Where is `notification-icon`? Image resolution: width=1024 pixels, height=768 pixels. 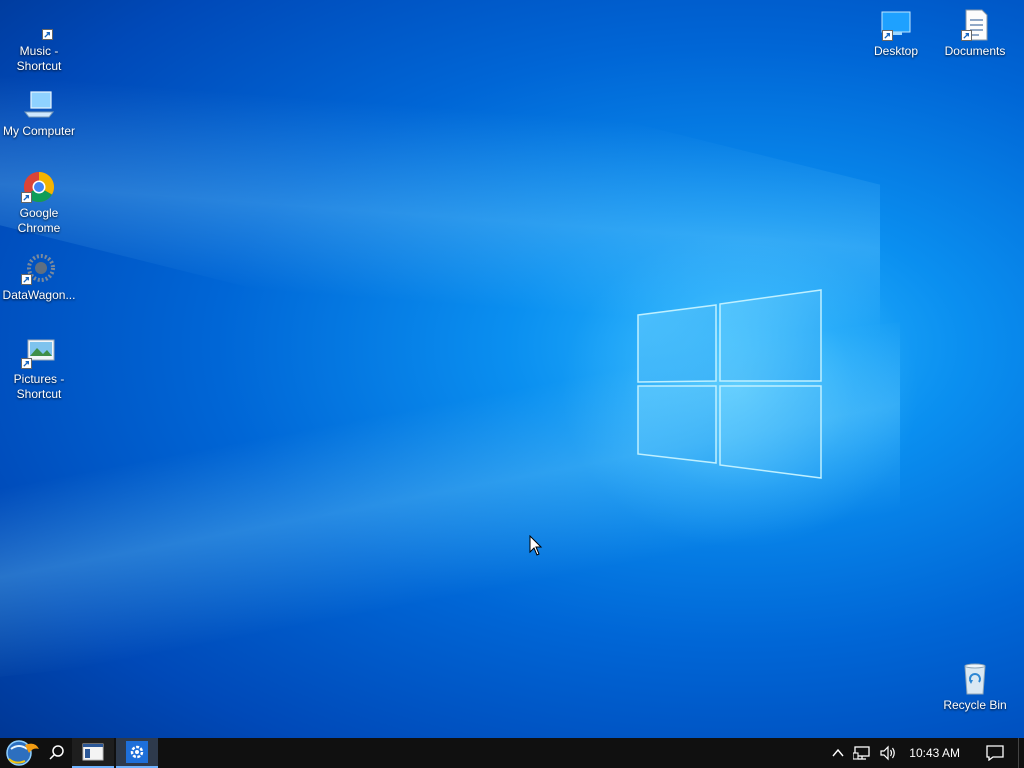 notification-icon is located at coordinates (995, 753).